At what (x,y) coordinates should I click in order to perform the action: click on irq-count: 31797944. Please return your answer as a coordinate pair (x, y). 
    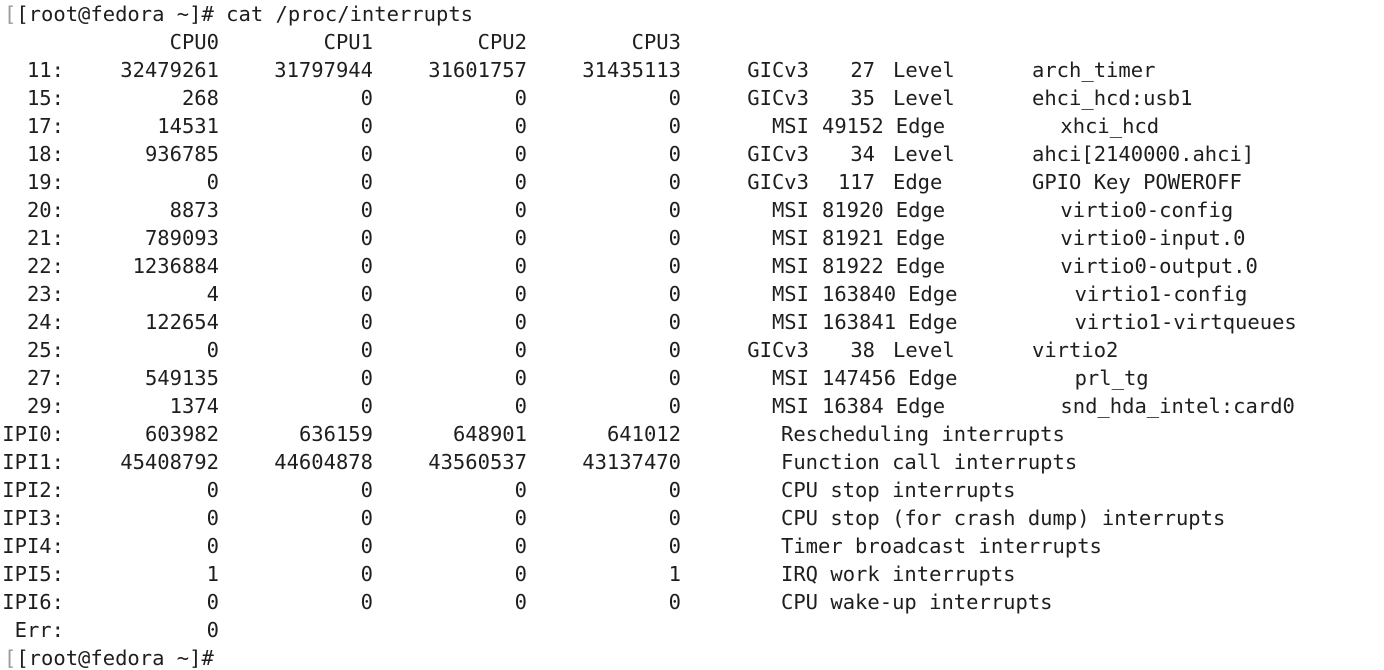
    Looking at the image, I should click on (323, 70).